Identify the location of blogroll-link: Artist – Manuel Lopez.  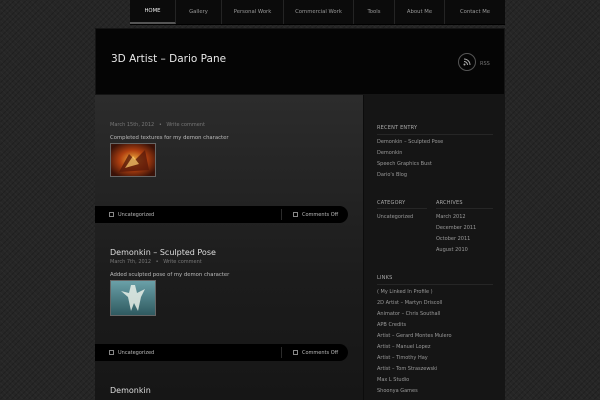
(403, 347).